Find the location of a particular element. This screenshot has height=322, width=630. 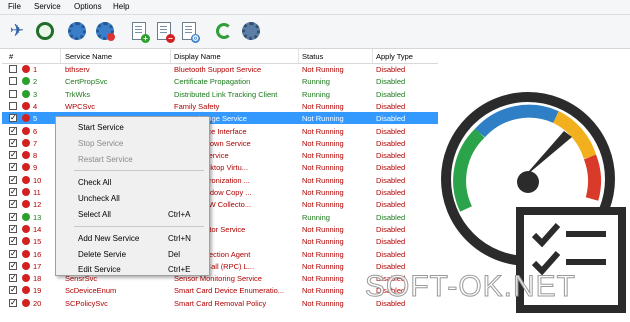

row-number: 17 is located at coordinates (37, 266).